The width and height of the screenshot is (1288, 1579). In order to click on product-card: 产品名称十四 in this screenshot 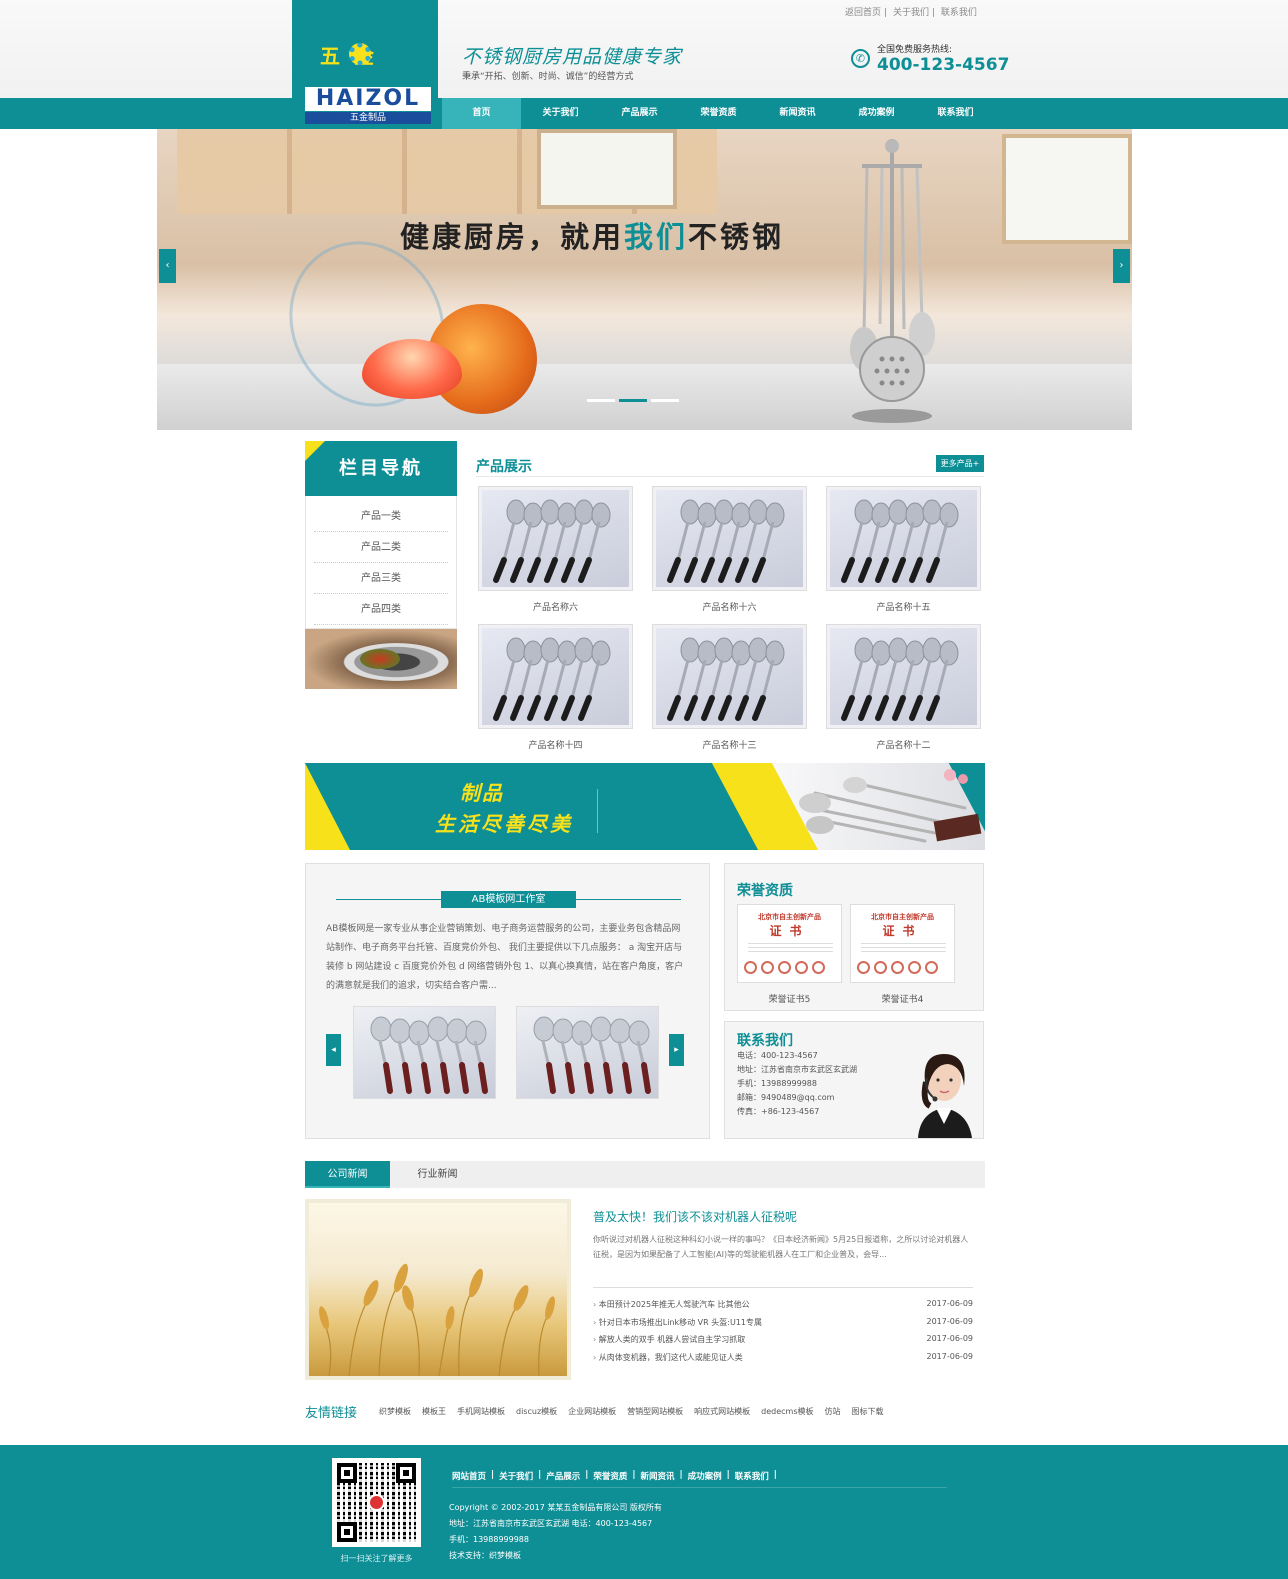, I will do `click(555, 687)`.